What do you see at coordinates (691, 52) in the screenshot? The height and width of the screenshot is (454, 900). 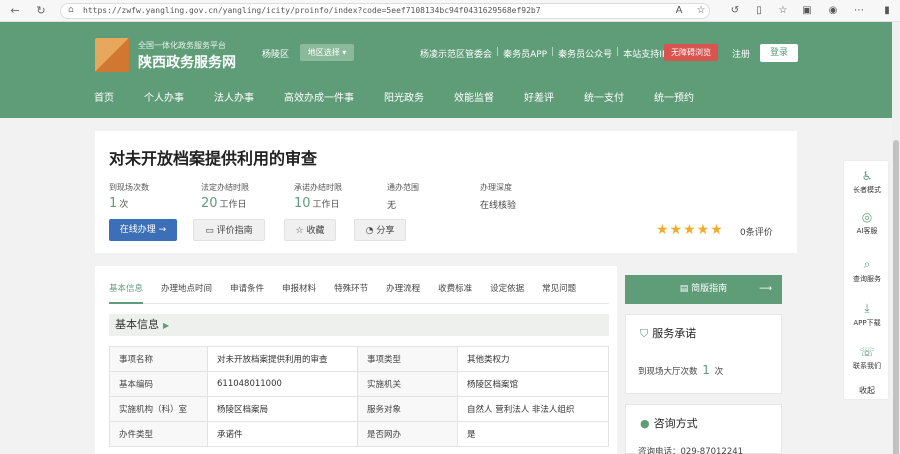 I see `barrier-free-button: 无障碍浏览` at bounding box center [691, 52].